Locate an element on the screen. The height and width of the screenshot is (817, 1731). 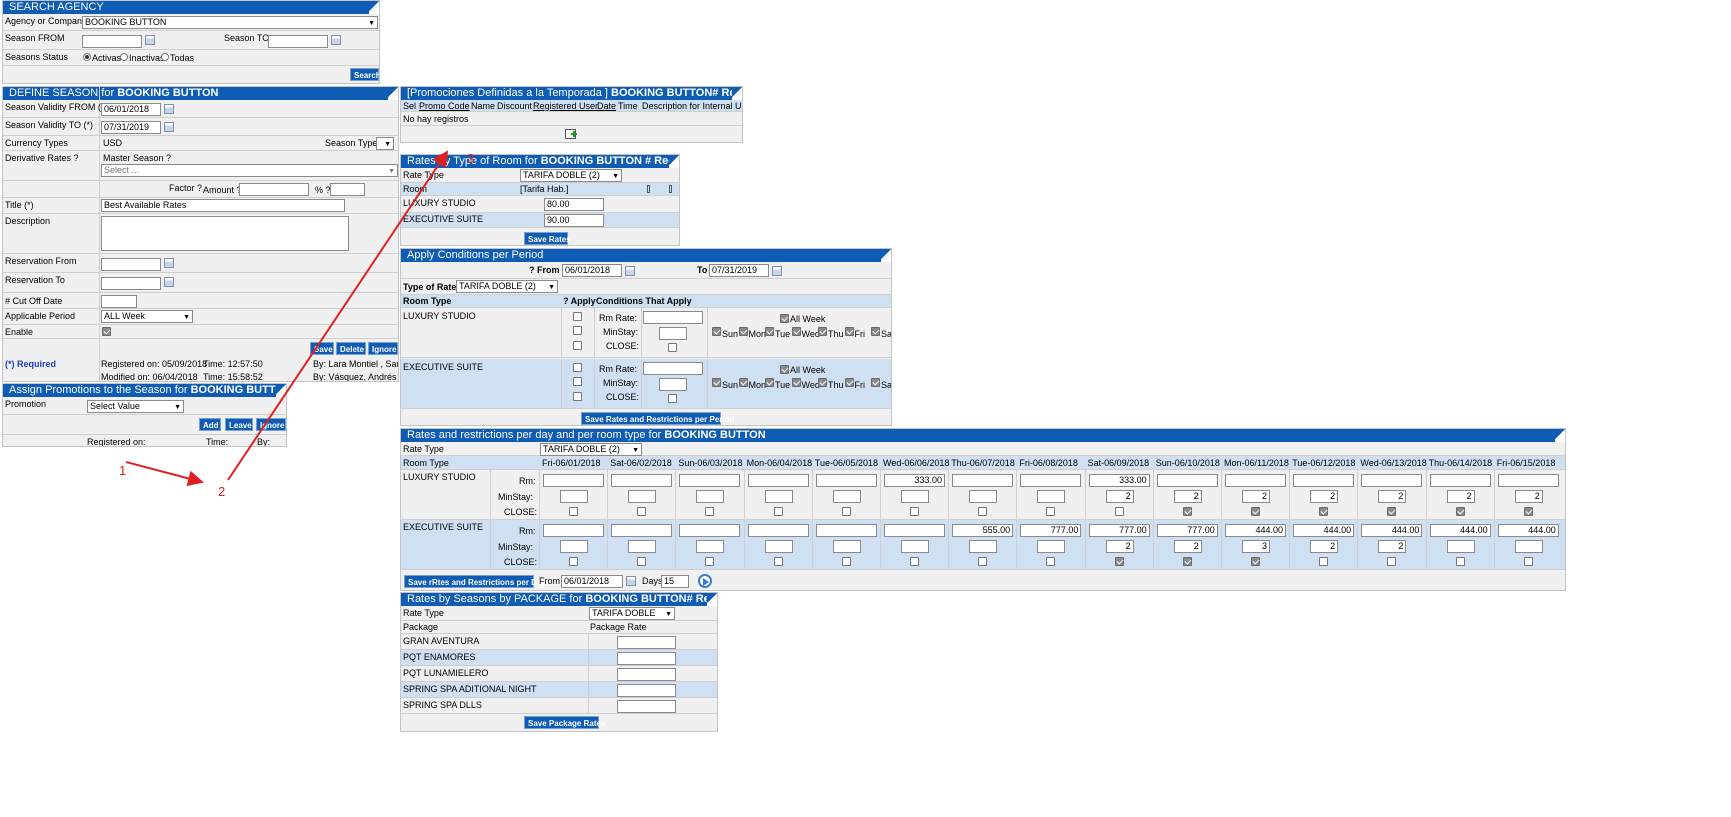
day-minstay-input: 3 is located at coordinates (1256, 546).